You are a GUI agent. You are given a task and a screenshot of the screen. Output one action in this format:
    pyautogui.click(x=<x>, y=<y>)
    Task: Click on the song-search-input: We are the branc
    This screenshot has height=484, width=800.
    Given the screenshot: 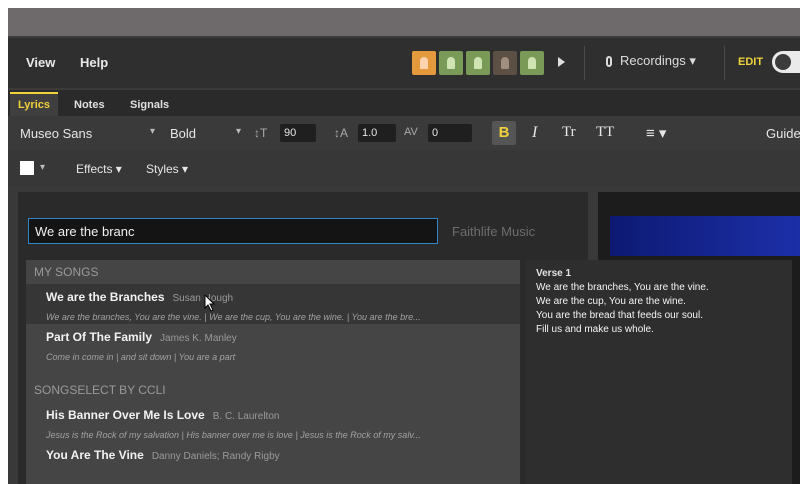 What is the action you would take?
    pyautogui.click(x=233, y=231)
    